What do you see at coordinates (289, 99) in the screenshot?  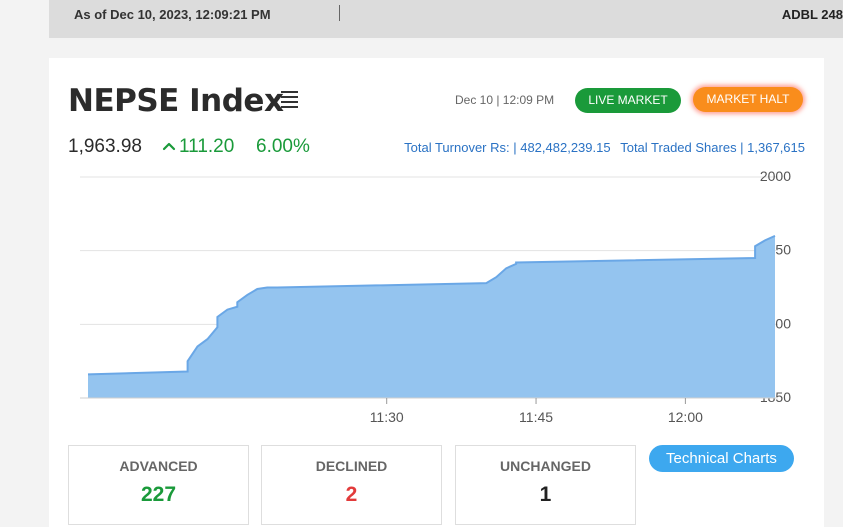 I see `hamburger-menu-icon` at bounding box center [289, 99].